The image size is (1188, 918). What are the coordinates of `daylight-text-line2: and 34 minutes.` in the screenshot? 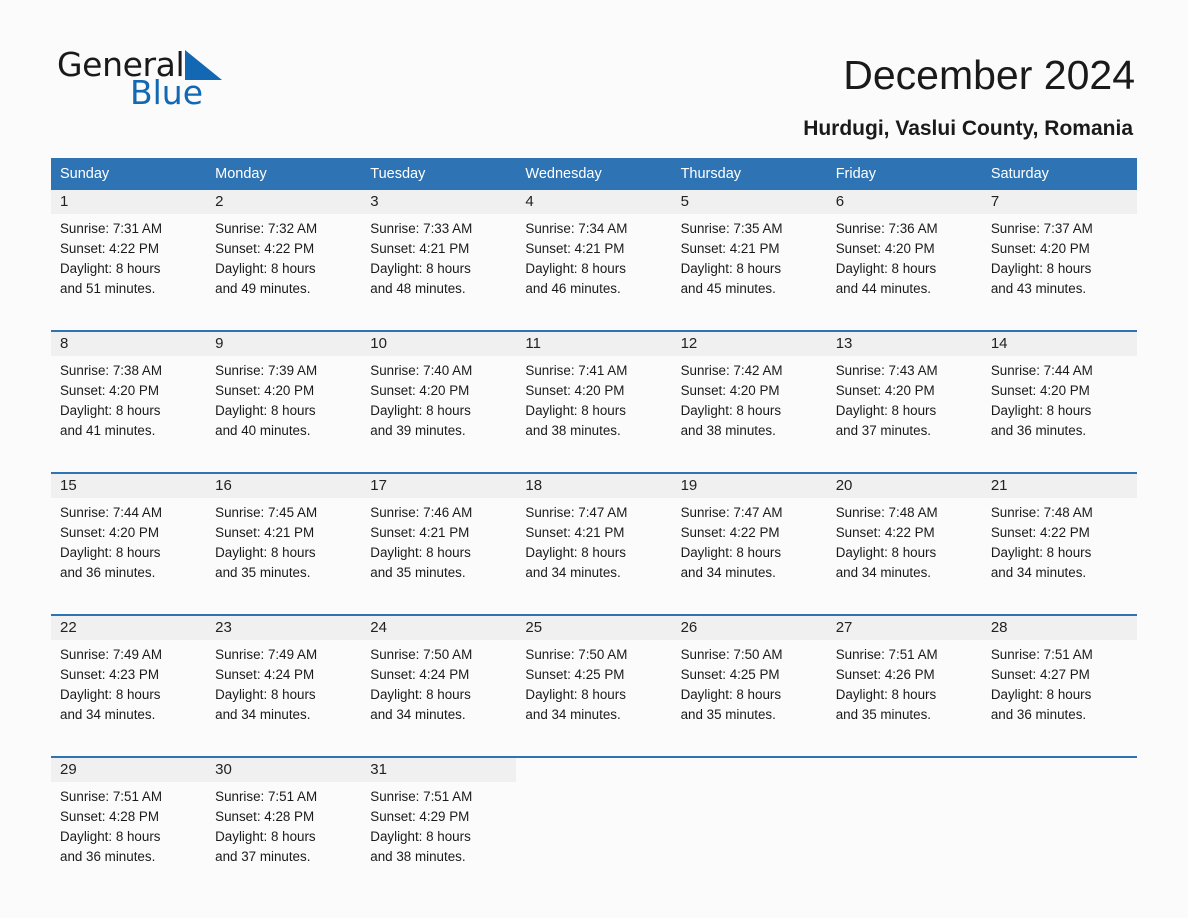 It's located at (418, 714).